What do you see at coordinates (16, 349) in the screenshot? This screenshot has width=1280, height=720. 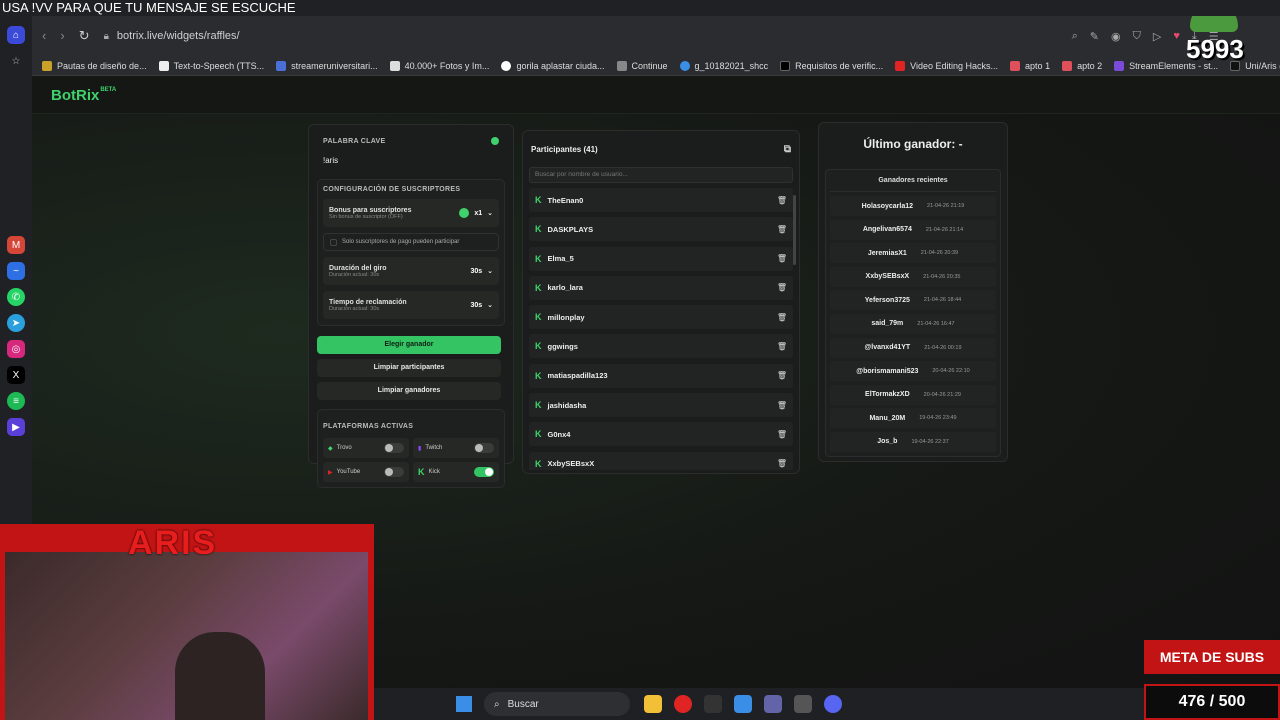 I see `instagram-icon: ◎` at bounding box center [16, 349].